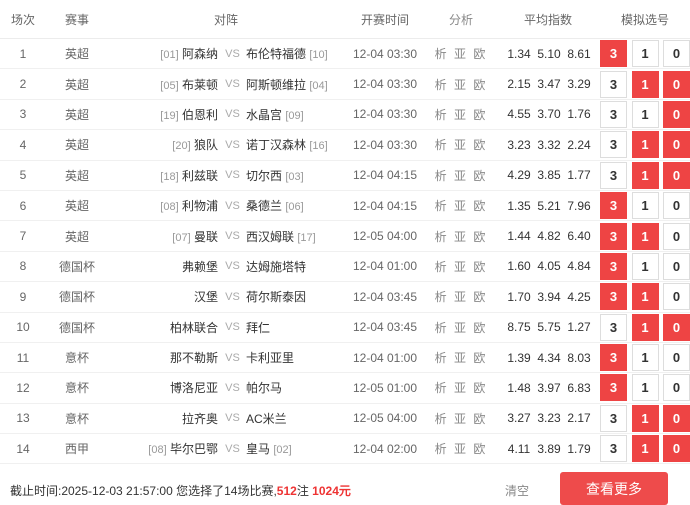  Describe the element at coordinates (169, 55) in the screenshot. I see `home-rank: [01]` at that location.